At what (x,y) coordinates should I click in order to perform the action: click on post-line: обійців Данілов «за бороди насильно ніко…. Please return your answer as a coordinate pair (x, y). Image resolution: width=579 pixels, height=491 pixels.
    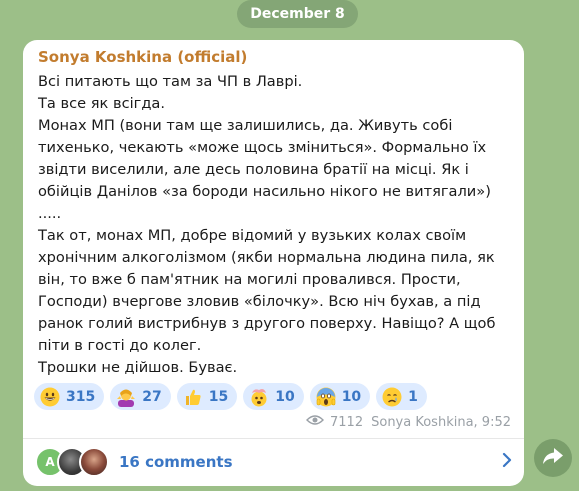
    Looking at the image, I should click on (264, 191).